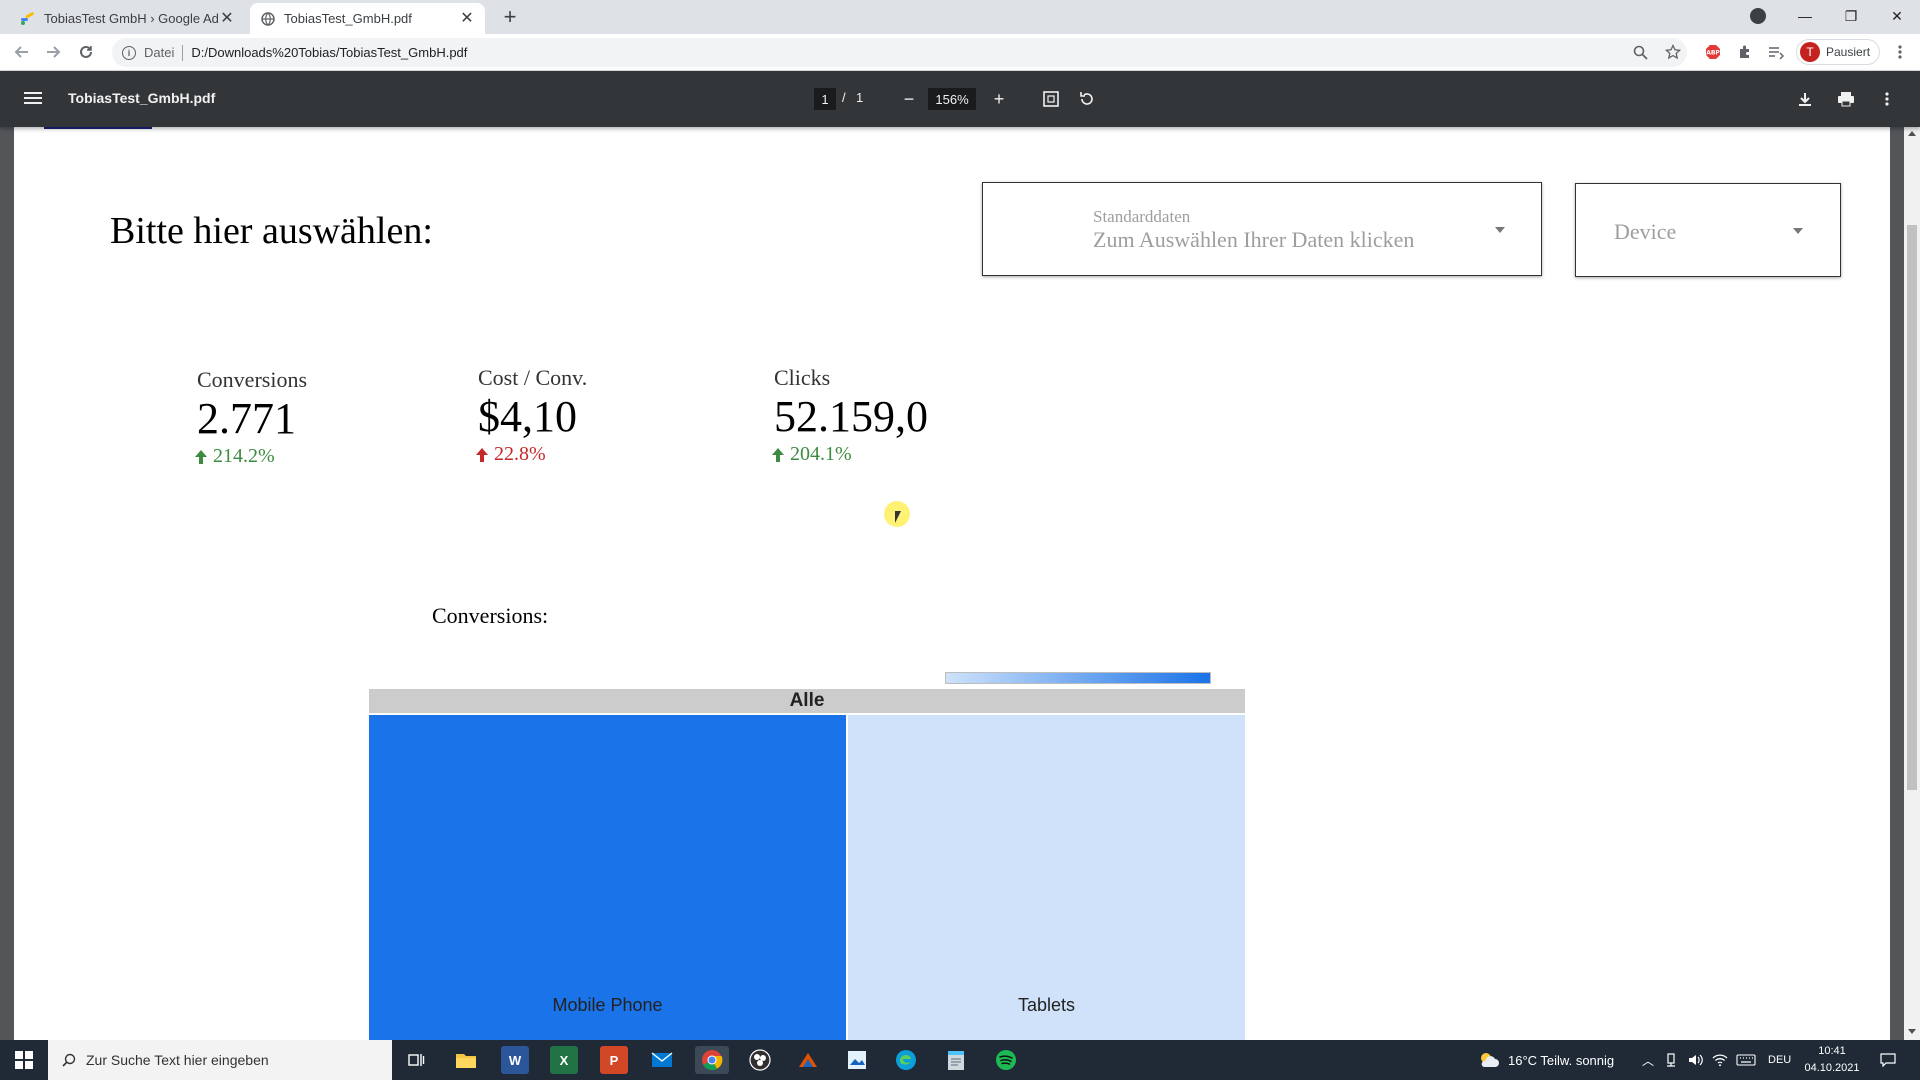  Describe the element at coordinates (268, 19) in the screenshot. I see `globe-icon` at that location.